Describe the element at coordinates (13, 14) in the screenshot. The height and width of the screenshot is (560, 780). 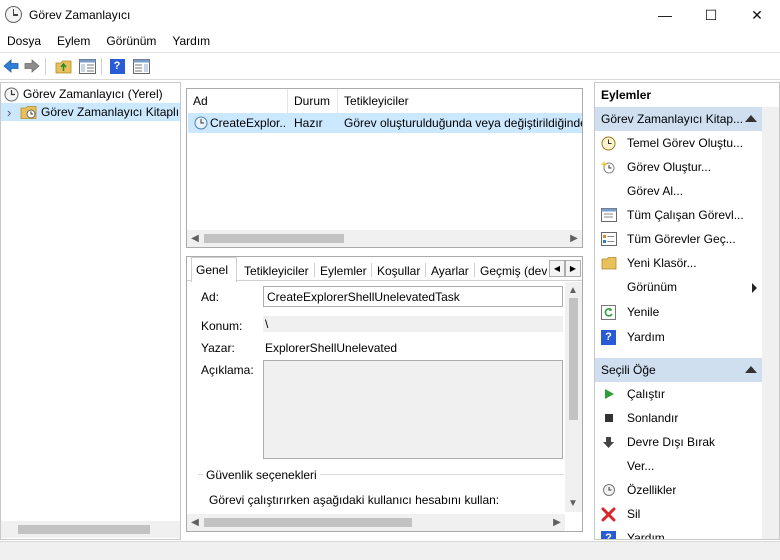
I see `task-scheduler-clock-icon` at that location.